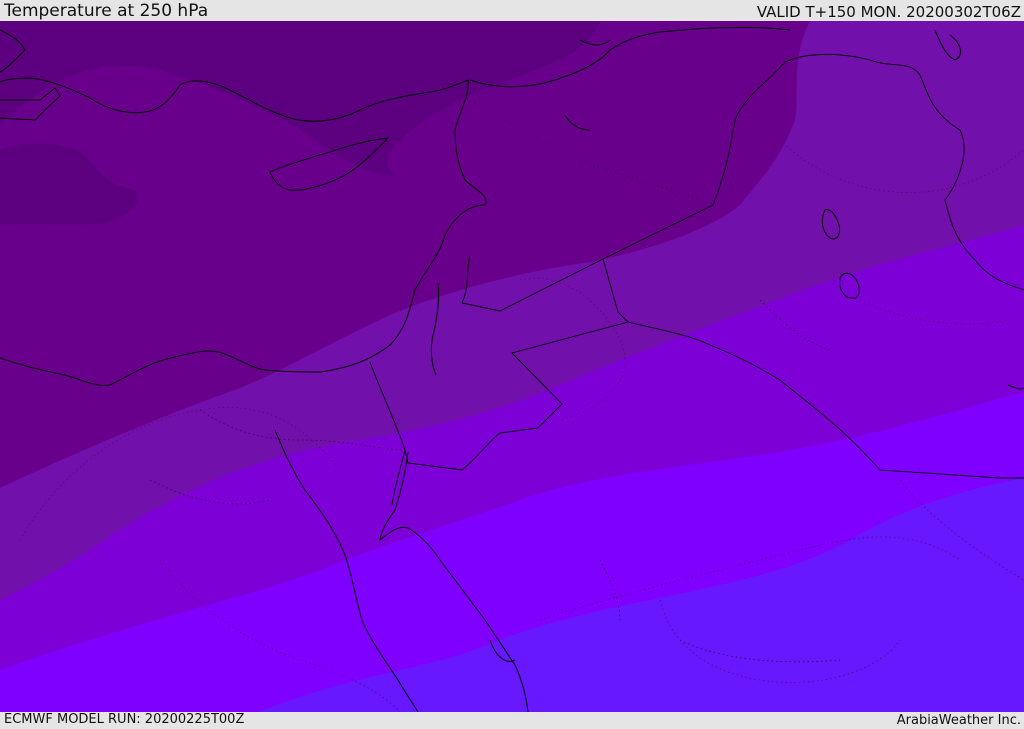 This screenshot has width=1024, height=729. What do you see at coordinates (958, 720) in the screenshot?
I see `credit-label: ArabiaWeather Inc.` at bounding box center [958, 720].